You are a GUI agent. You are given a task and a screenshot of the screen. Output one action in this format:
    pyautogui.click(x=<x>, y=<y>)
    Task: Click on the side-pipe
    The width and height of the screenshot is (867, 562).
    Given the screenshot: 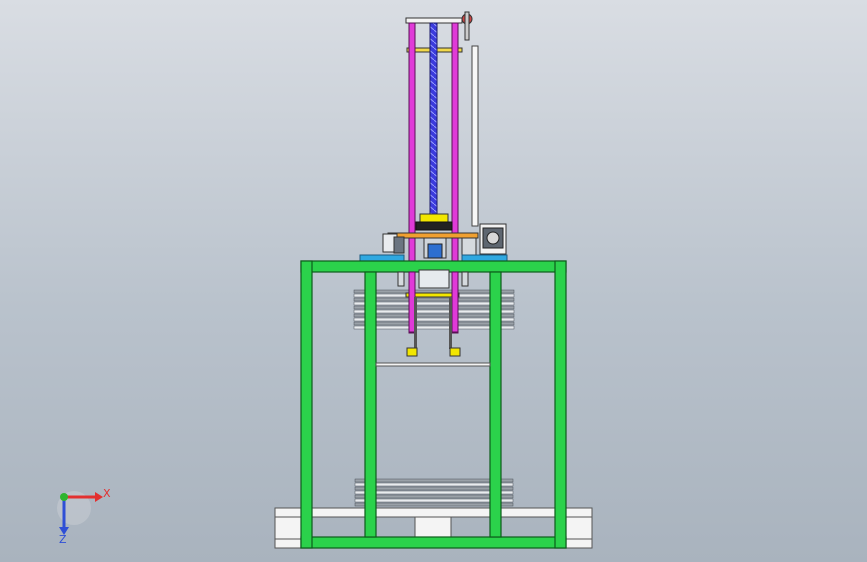 What is the action you would take?
    pyautogui.click(x=475, y=136)
    